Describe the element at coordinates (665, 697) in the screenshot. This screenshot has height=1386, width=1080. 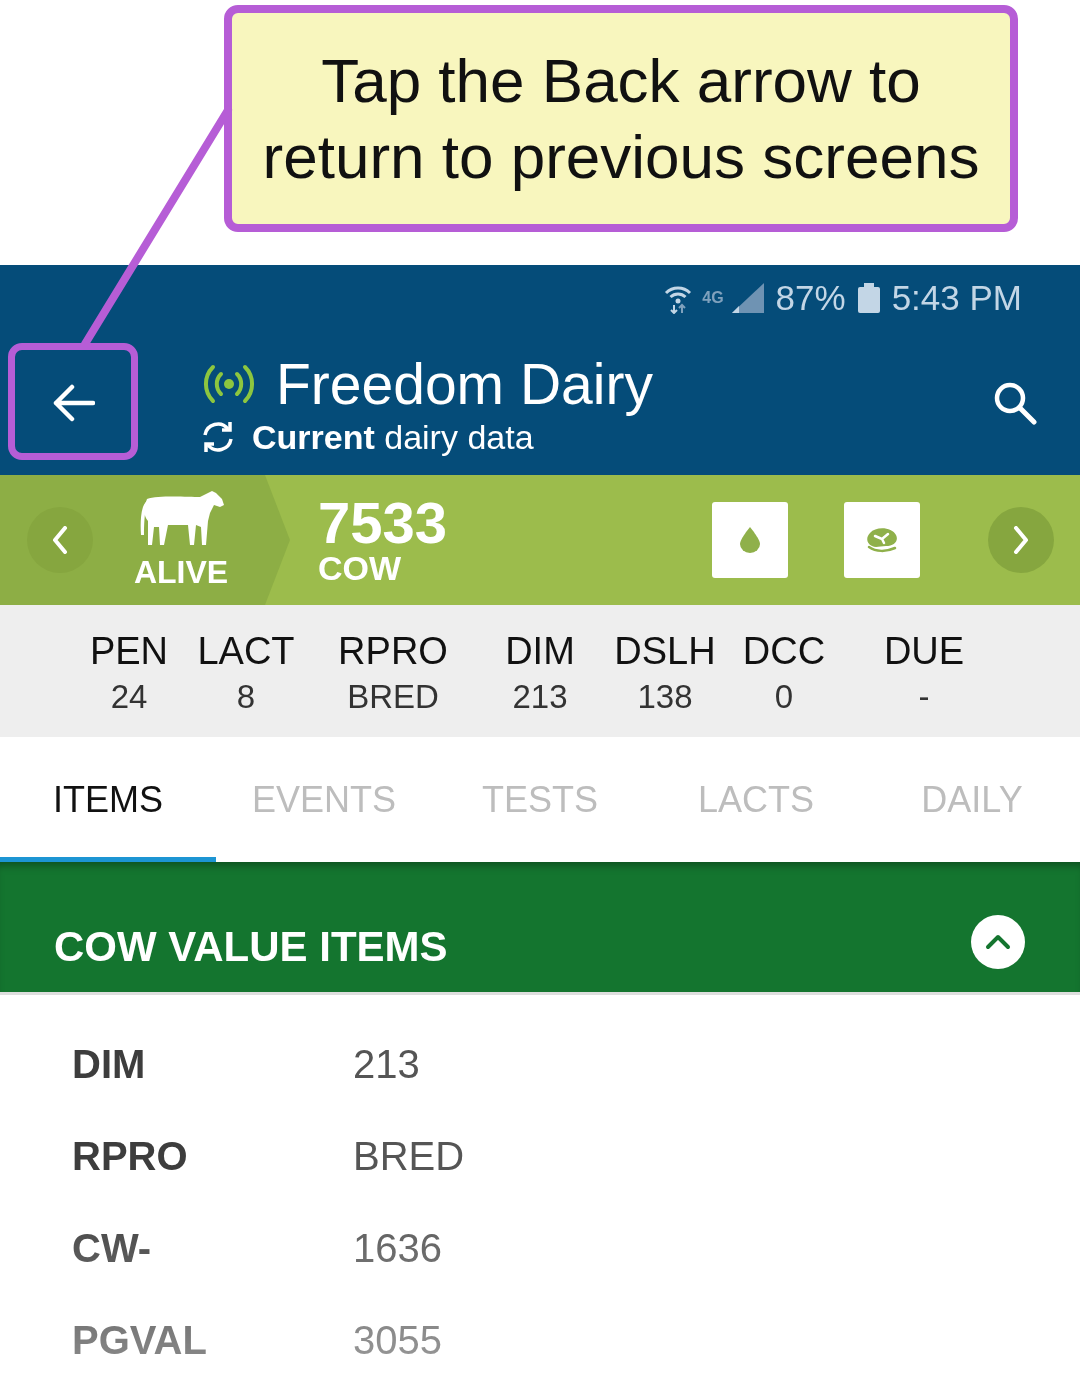
I see `stat-value: 138` at that location.